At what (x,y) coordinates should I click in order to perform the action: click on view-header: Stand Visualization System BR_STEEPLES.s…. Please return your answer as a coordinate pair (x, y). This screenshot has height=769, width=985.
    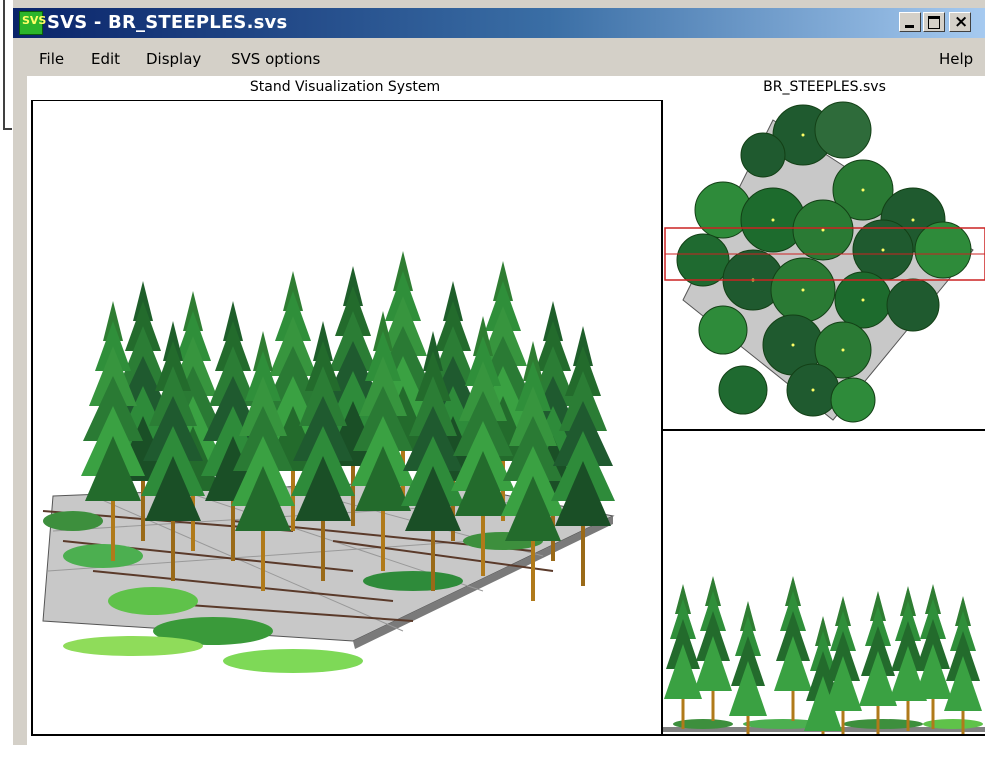
    Looking at the image, I should click on (506, 88).